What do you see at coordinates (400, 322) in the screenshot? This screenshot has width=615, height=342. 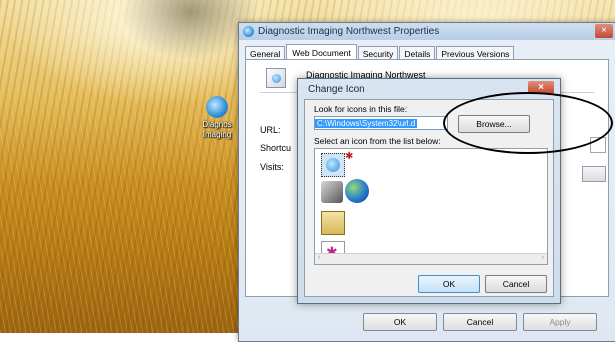 I see `ok-button: OK` at bounding box center [400, 322].